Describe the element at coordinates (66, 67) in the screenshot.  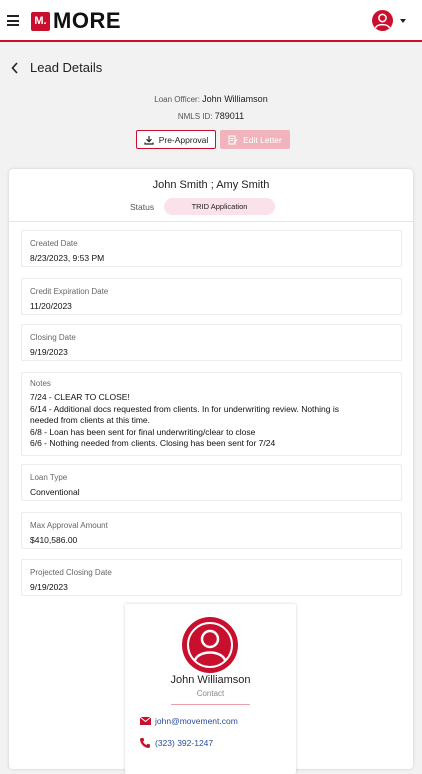
I see `page-title: Lead Details` at that location.